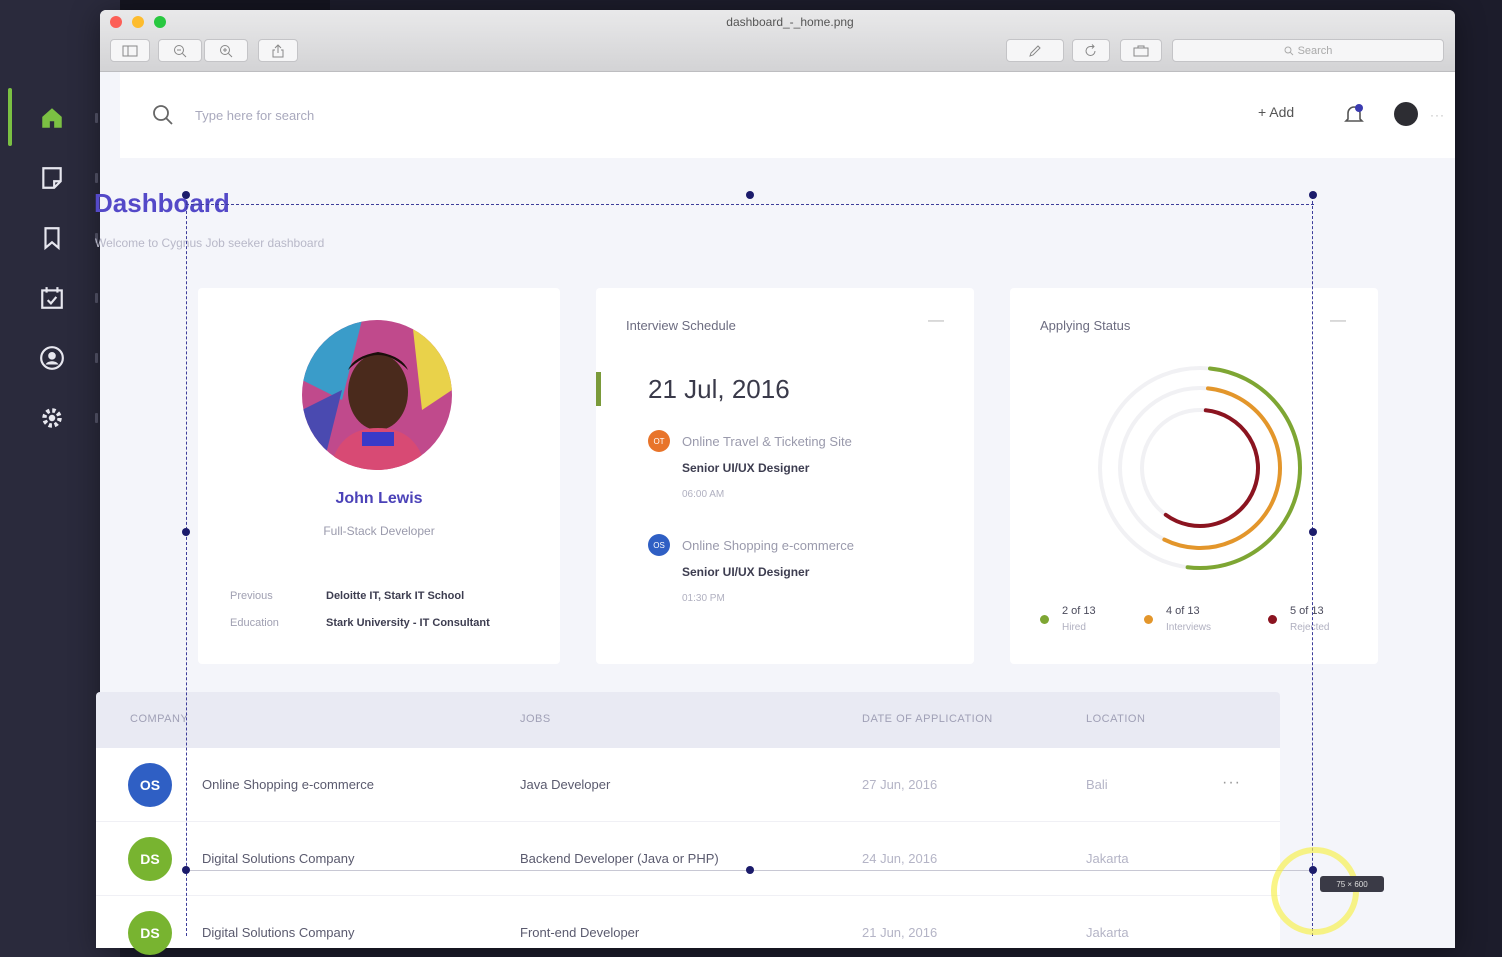 The image size is (1502, 957). What do you see at coordinates (1315, 50) in the screenshot?
I see `window-search-placeholder: Search` at bounding box center [1315, 50].